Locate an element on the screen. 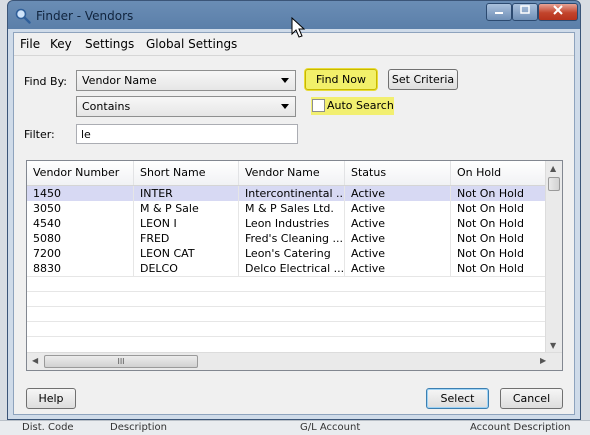 The height and width of the screenshot is (435, 590). magnifier-icon is located at coordinates (23, 16).